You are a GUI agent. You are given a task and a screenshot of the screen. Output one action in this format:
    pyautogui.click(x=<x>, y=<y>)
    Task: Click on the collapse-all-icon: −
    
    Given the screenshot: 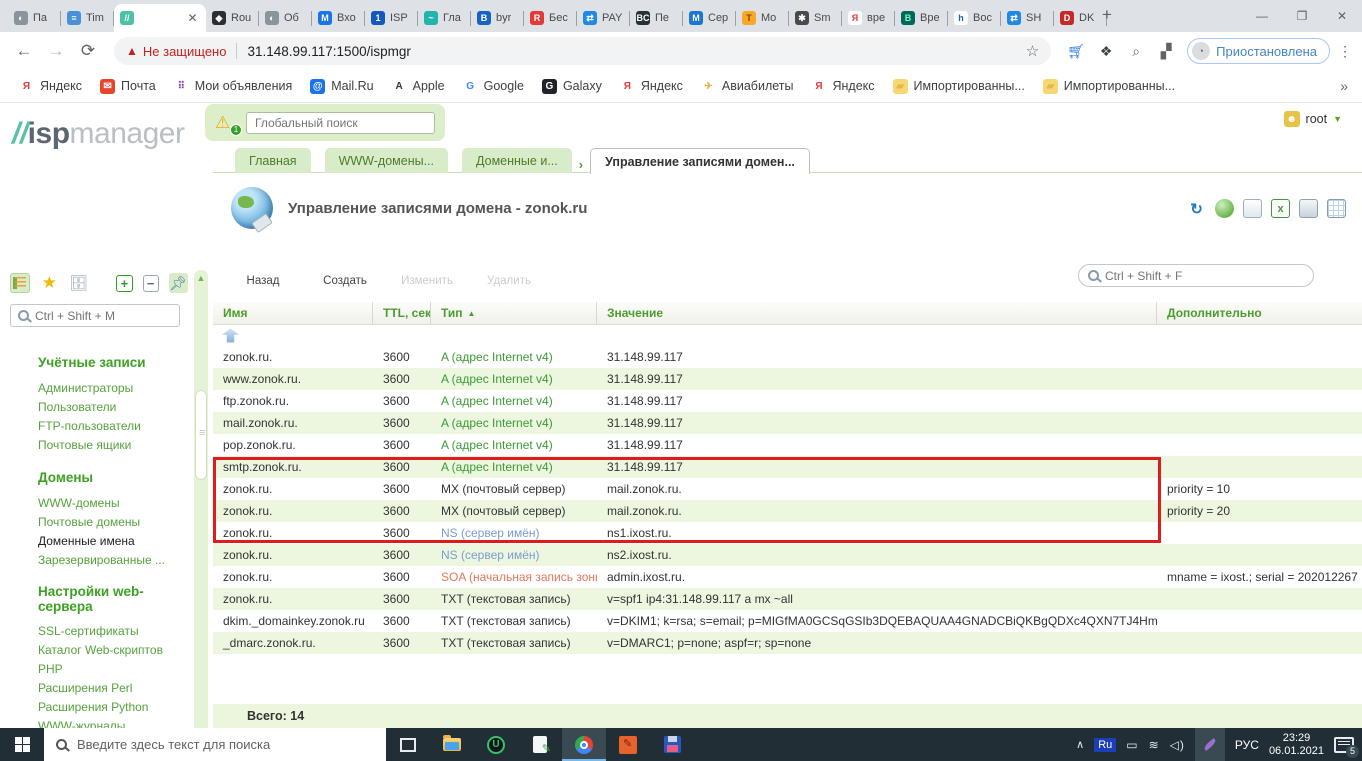 What is the action you would take?
    pyautogui.click(x=150, y=283)
    